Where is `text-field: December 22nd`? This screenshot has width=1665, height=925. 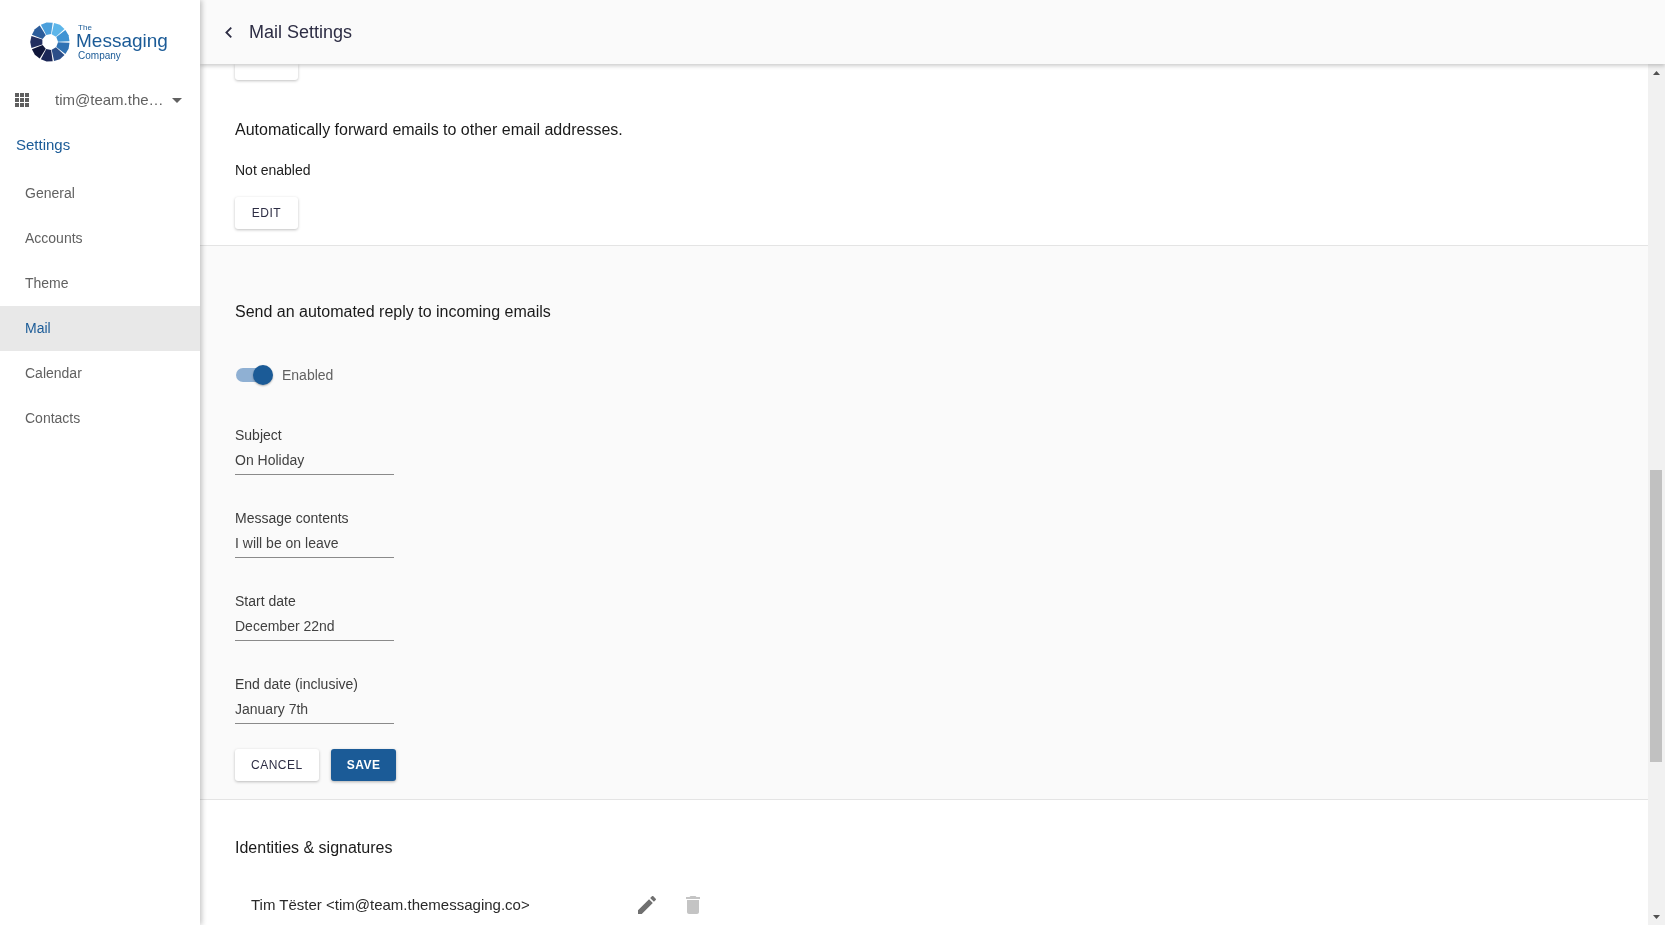
text-field: December 22nd is located at coordinates (314, 628).